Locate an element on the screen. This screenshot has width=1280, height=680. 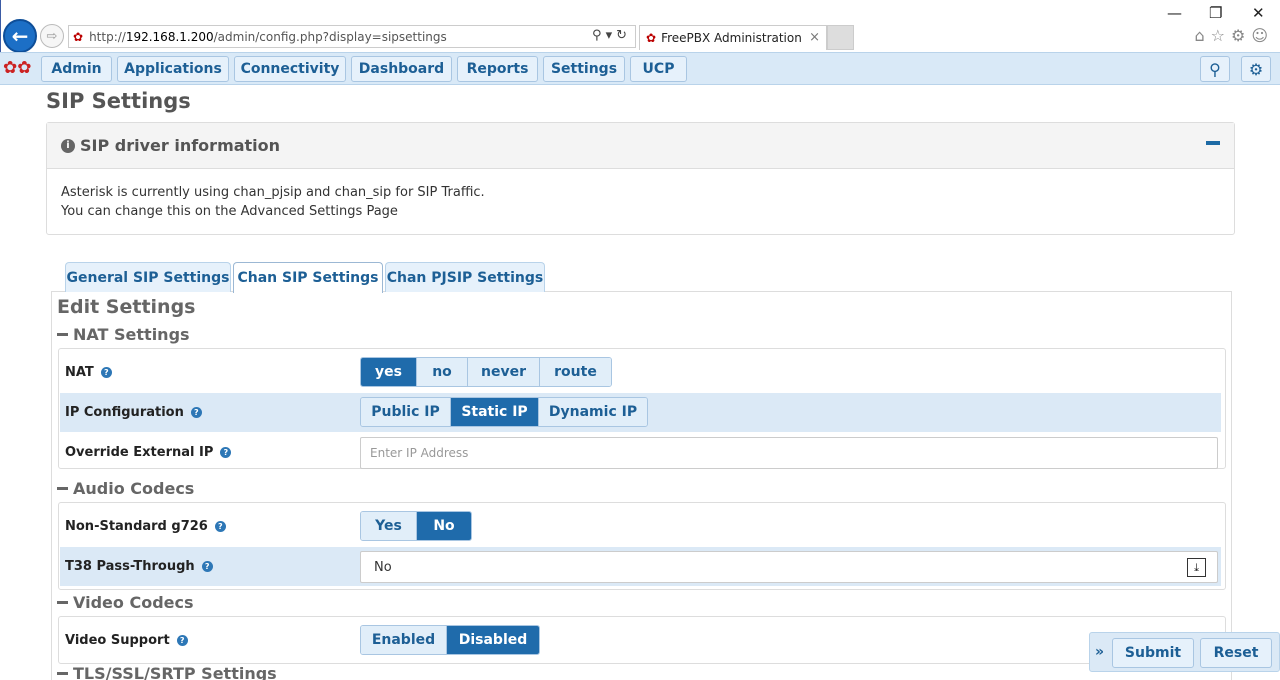
url-prefix: http:// is located at coordinates (107, 36).